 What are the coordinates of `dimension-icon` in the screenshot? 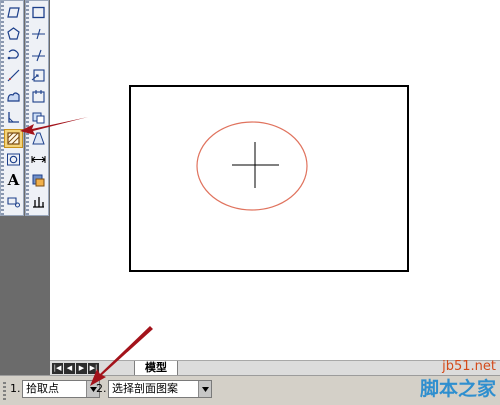 It's located at (38, 159).